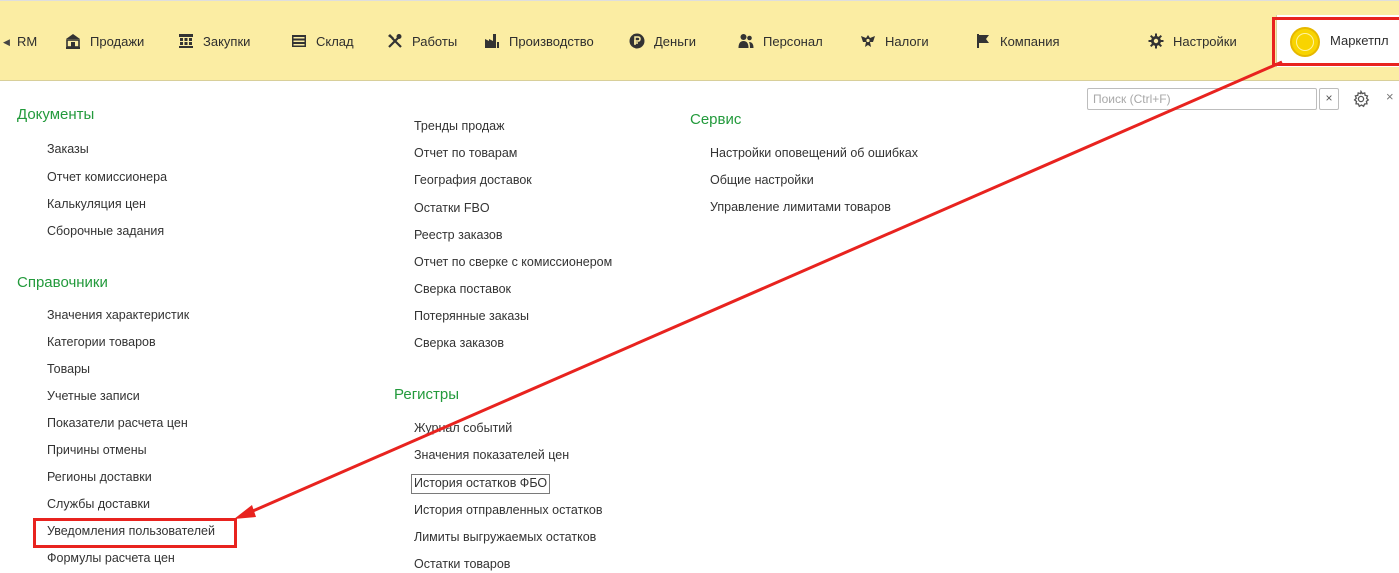  What do you see at coordinates (452, 208) in the screenshot?
I see `link-fbo-stock: Остатки FBO` at bounding box center [452, 208].